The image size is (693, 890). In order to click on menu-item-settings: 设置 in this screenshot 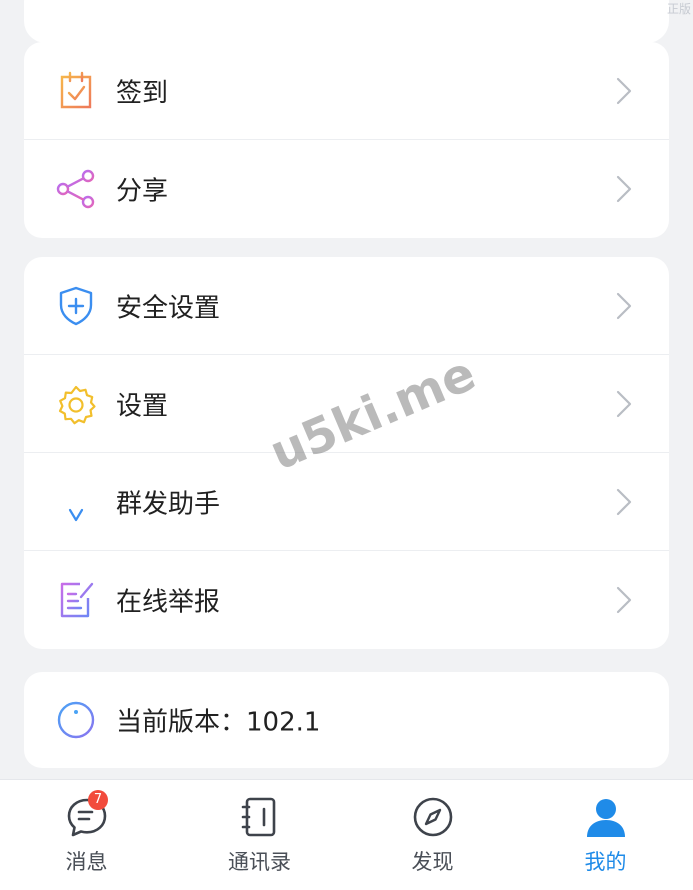, I will do `click(346, 404)`.